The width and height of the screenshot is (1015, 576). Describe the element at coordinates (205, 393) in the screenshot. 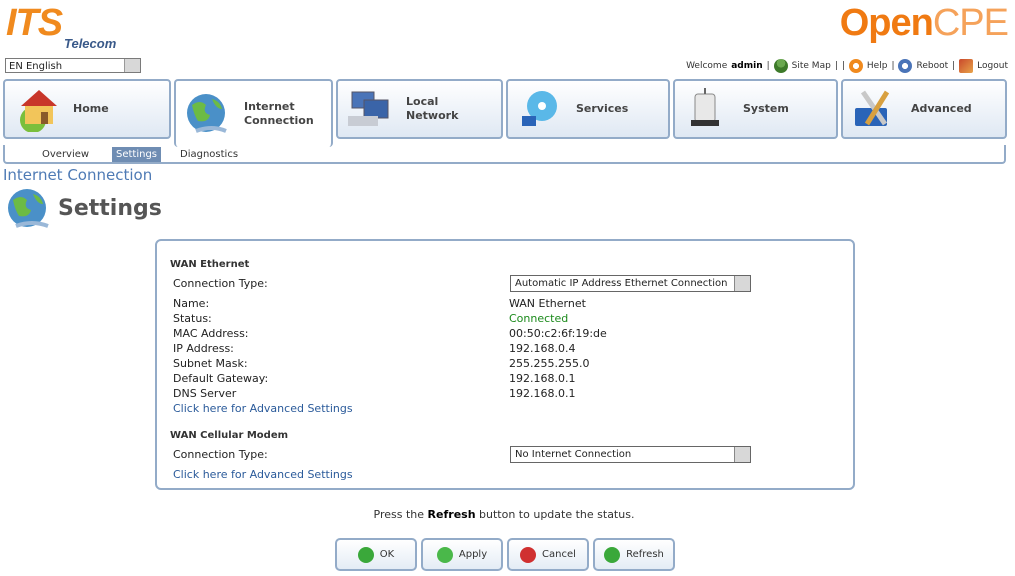

I see `dns-label: DNS Server` at that location.